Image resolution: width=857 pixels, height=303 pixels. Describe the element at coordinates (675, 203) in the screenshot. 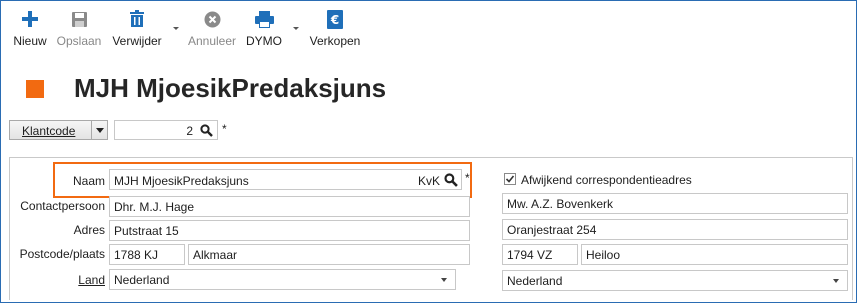

I see `corr-contact-field: Mw. A.Z. Bovenkerk` at that location.